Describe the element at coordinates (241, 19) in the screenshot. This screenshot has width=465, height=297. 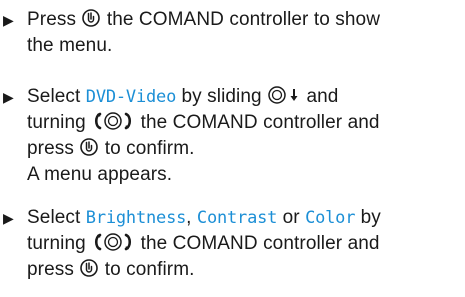
I see `instruction-text: the COMAND controller to show` at that location.